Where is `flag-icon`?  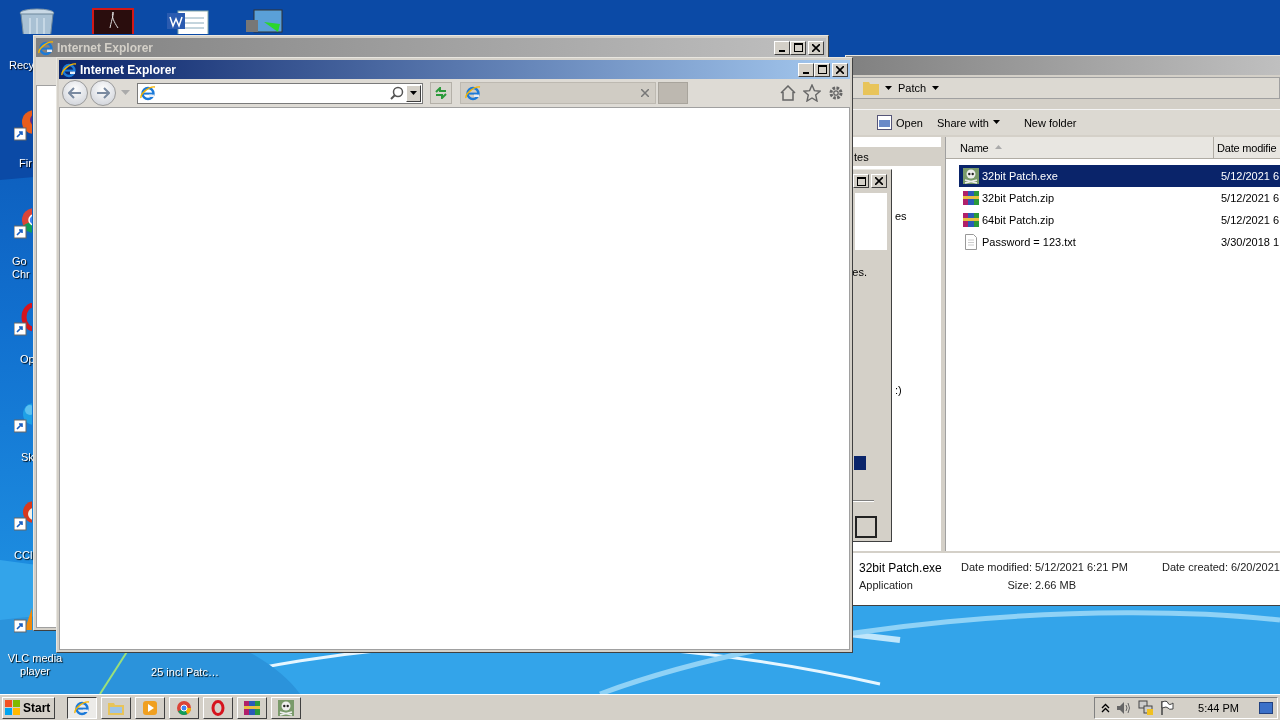 flag-icon is located at coordinates (1167, 707).